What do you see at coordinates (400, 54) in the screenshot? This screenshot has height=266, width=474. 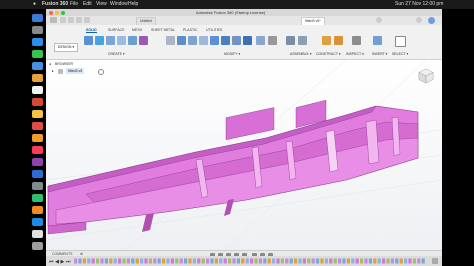 I see `select-menu: SELECT ▾` at bounding box center [400, 54].